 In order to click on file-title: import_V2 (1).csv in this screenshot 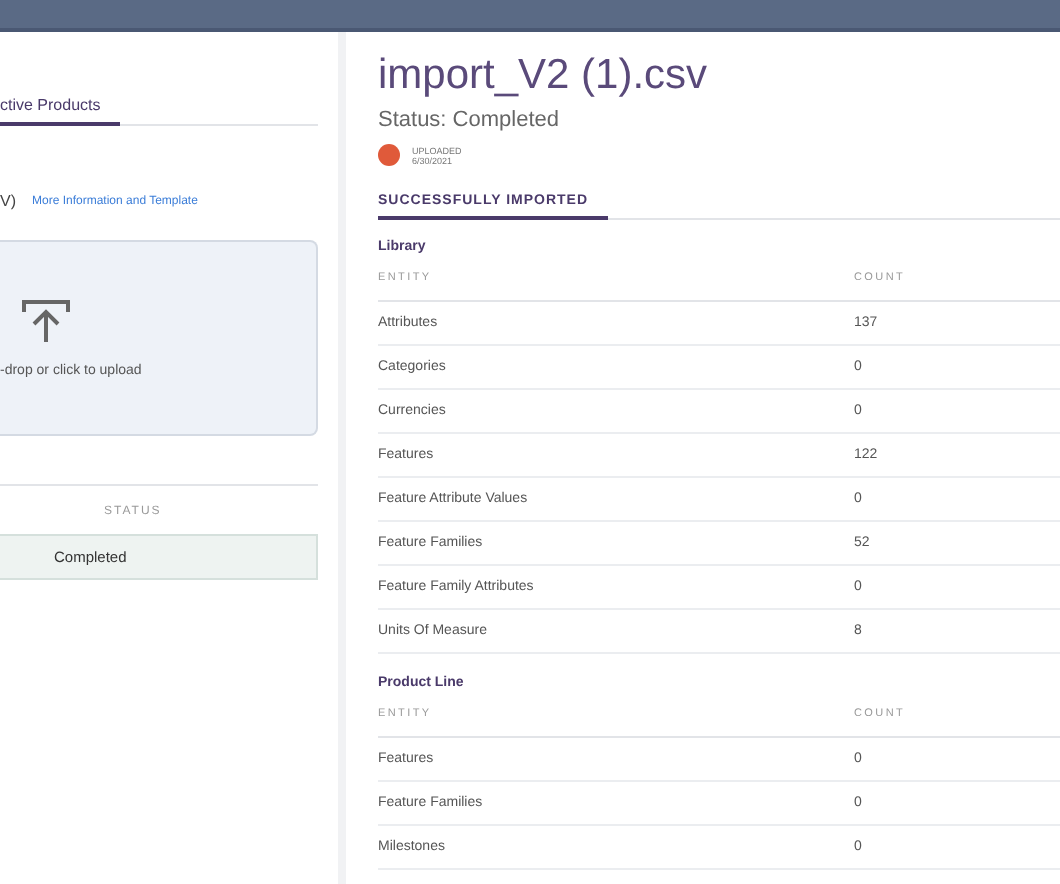, I will do `click(544, 76)`.